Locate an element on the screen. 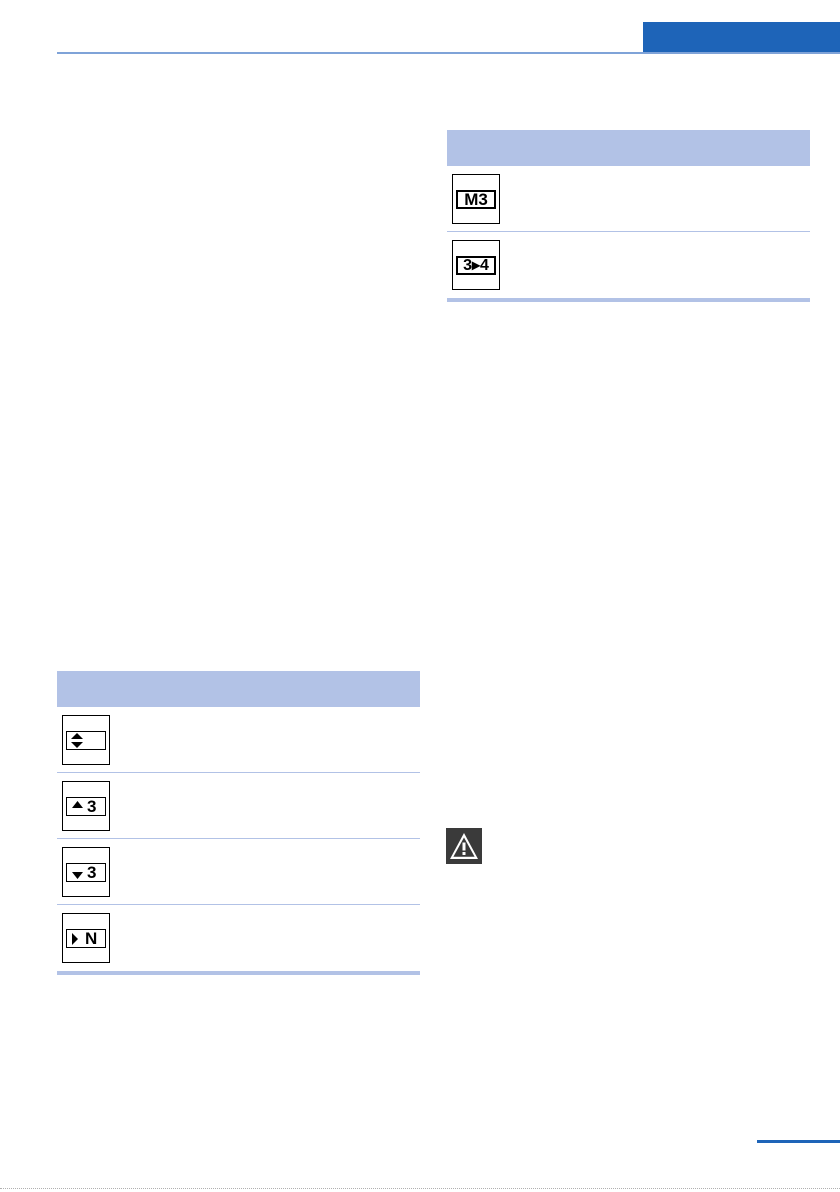 This screenshot has width=840, height=1192. upshift-3-icon: 3 is located at coordinates (86, 806).